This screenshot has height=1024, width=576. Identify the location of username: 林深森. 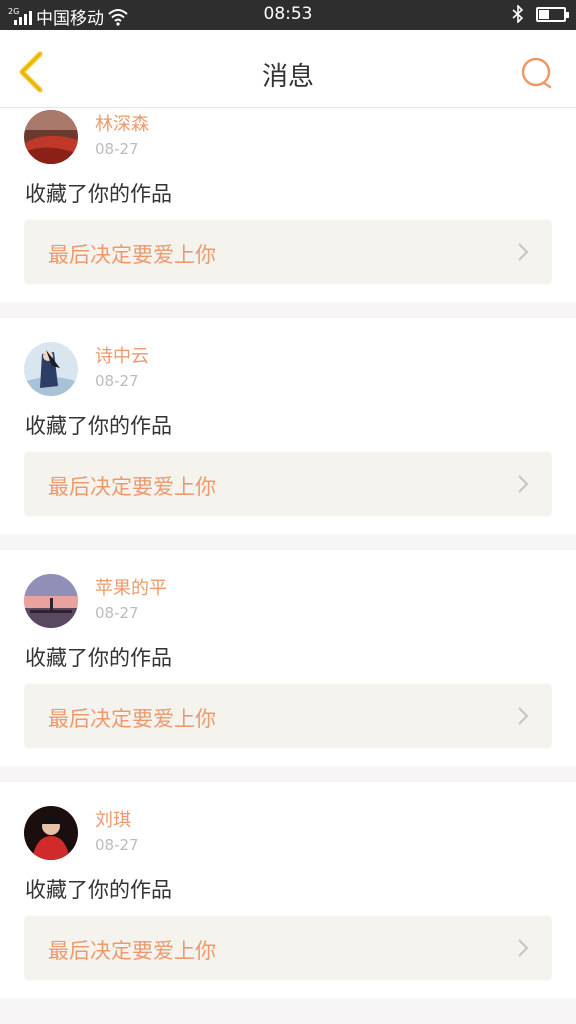
(122, 123).